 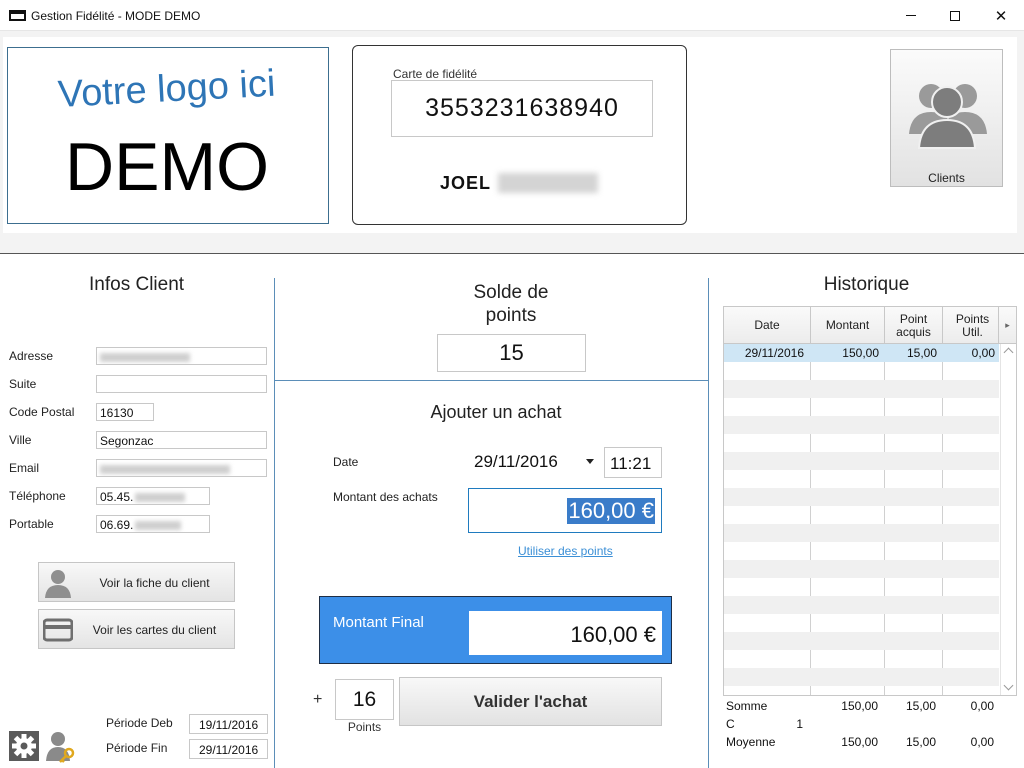 What do you see at coordinates (1008, 352) in the screenshot?
I see `scroll-up-icon` at bounding box center [1008, 352].